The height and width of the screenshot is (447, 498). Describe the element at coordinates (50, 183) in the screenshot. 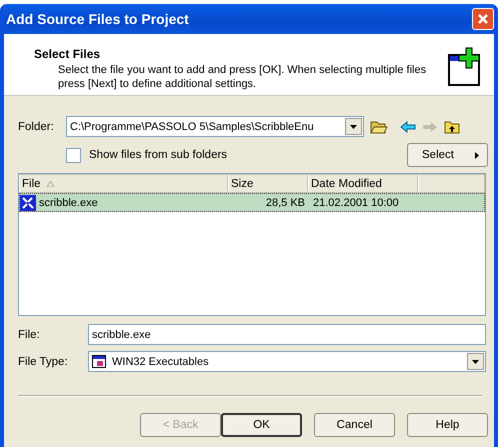

I see `sort-arrow-icon` at that location.